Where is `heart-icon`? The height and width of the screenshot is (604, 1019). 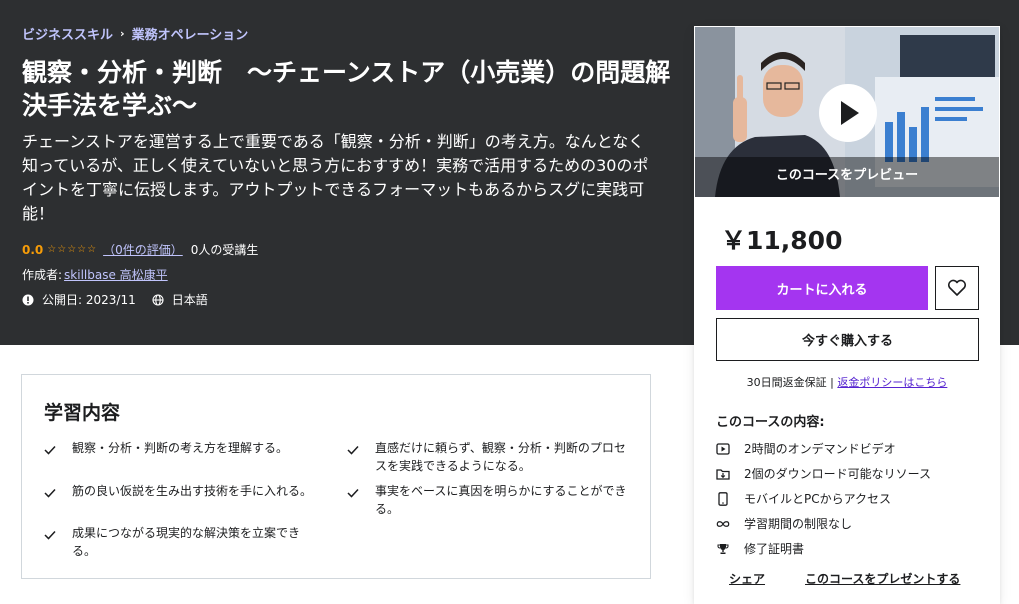 heart-icon is located at coordinates (957, 287).